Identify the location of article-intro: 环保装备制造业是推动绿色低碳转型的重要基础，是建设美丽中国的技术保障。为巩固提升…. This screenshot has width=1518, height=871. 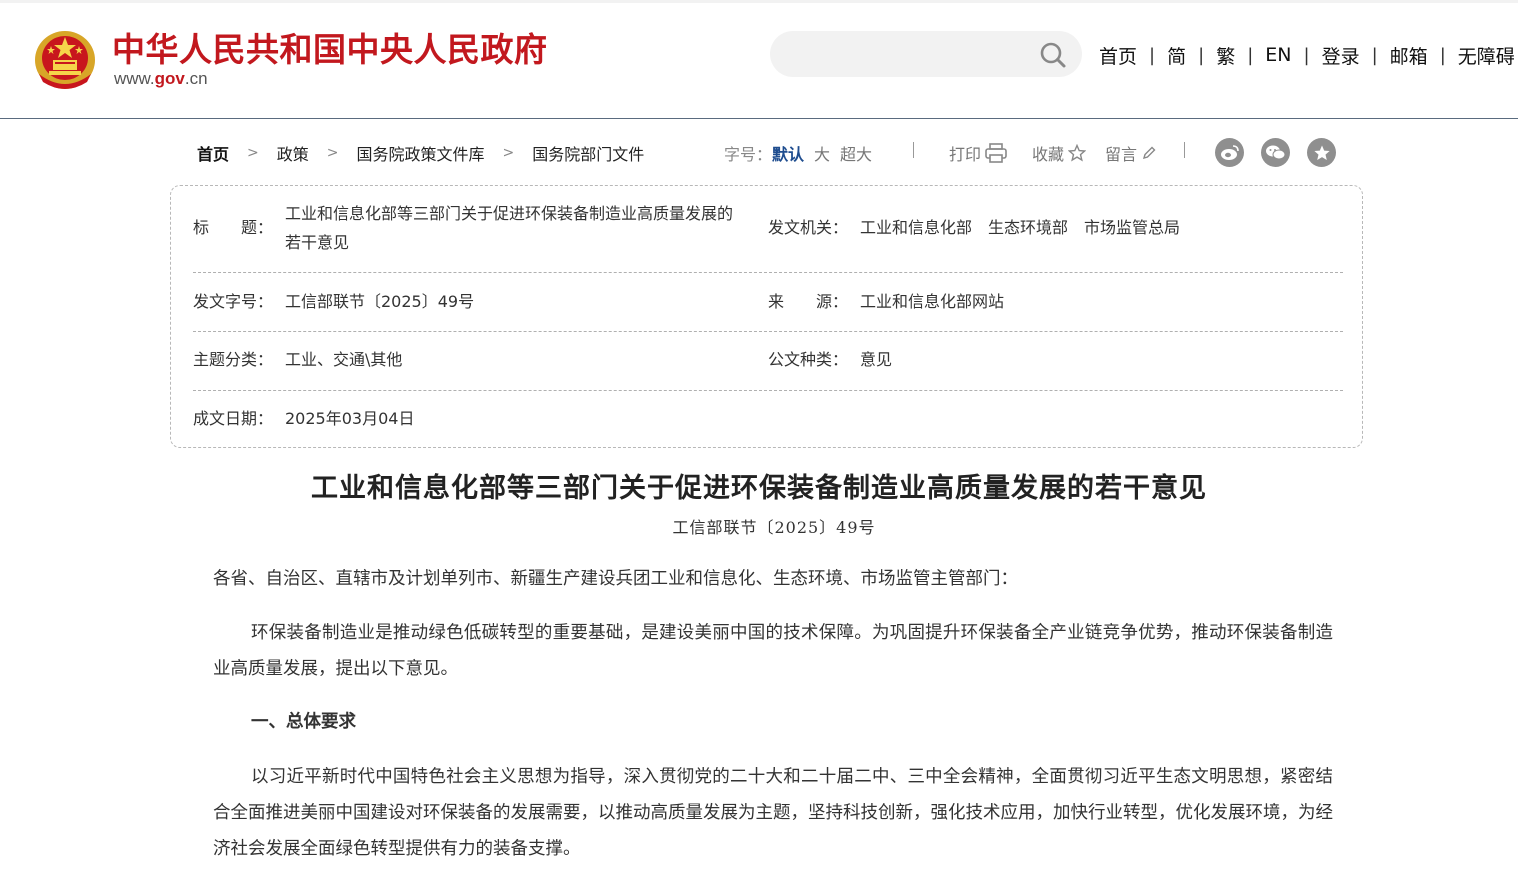
(773, 651).